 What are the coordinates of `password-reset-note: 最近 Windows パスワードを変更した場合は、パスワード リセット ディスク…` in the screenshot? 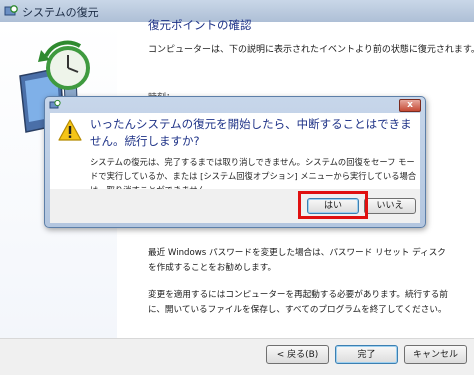 It's located at (297, 260).